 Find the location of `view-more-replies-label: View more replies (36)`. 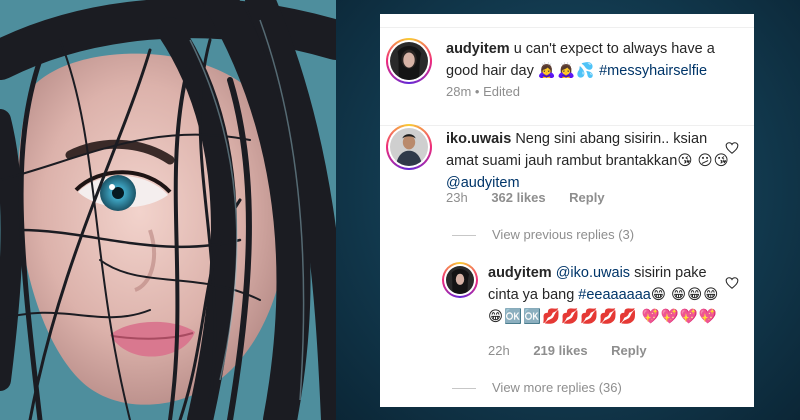

view-more-replies-label: View more replies (36) is located at coordinates (557, 387).